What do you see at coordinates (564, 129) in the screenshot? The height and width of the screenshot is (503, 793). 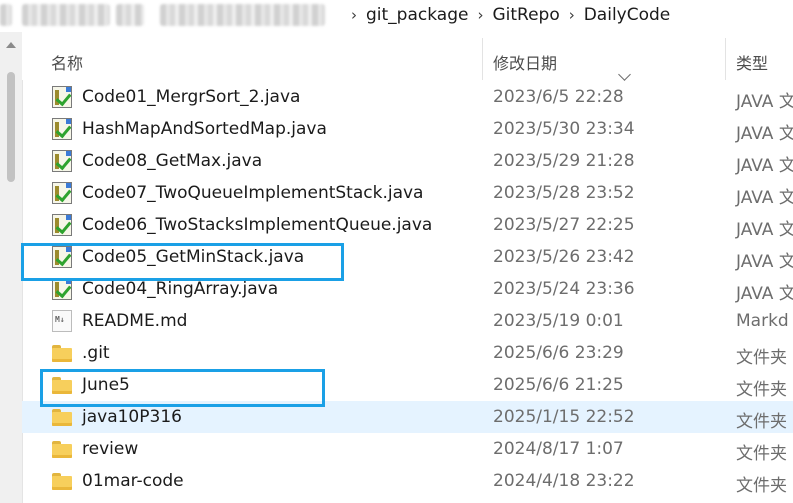 I see `file-date: 2023/5/30 23:34` at bounding box center [564, 129].